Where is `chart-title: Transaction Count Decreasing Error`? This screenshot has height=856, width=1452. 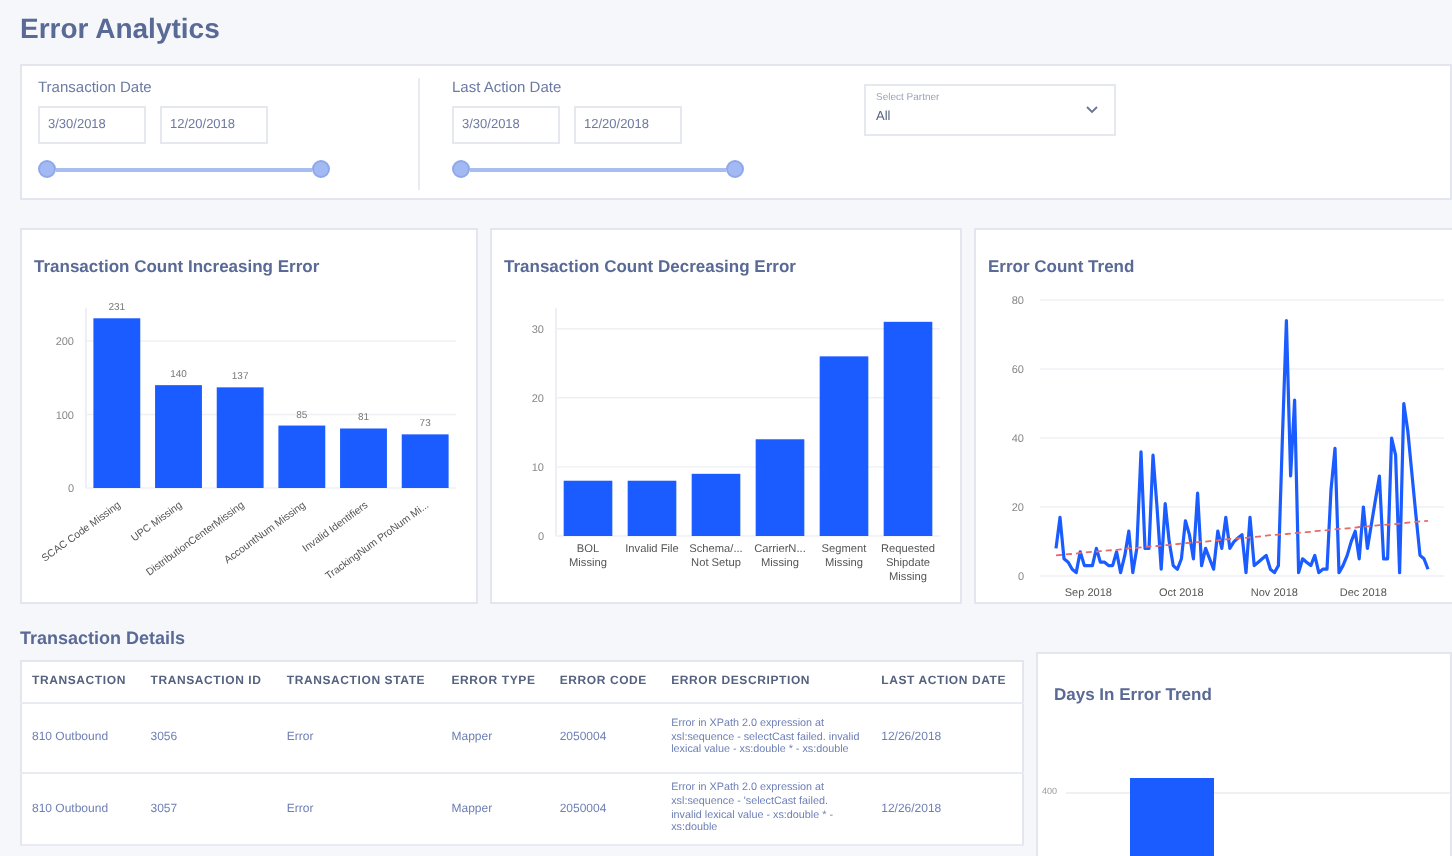 chart-title: Transaction Count Decreasing Error is located at coordinates (650, 266).